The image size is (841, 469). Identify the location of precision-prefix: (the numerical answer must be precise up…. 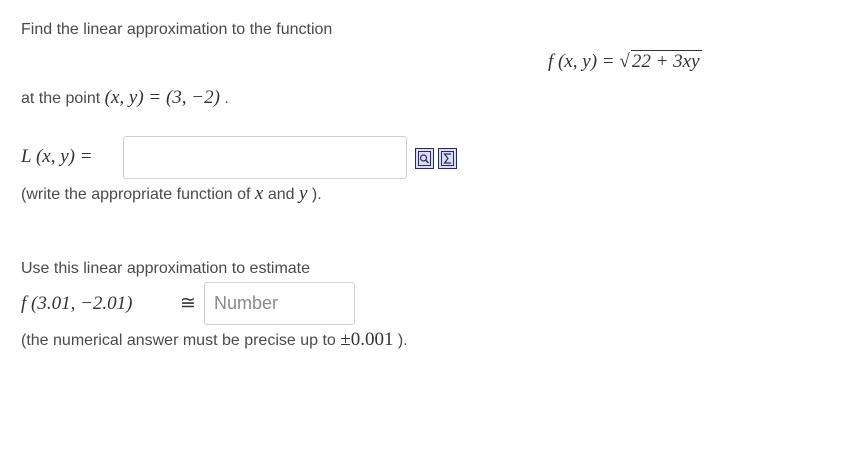
(178, 340).